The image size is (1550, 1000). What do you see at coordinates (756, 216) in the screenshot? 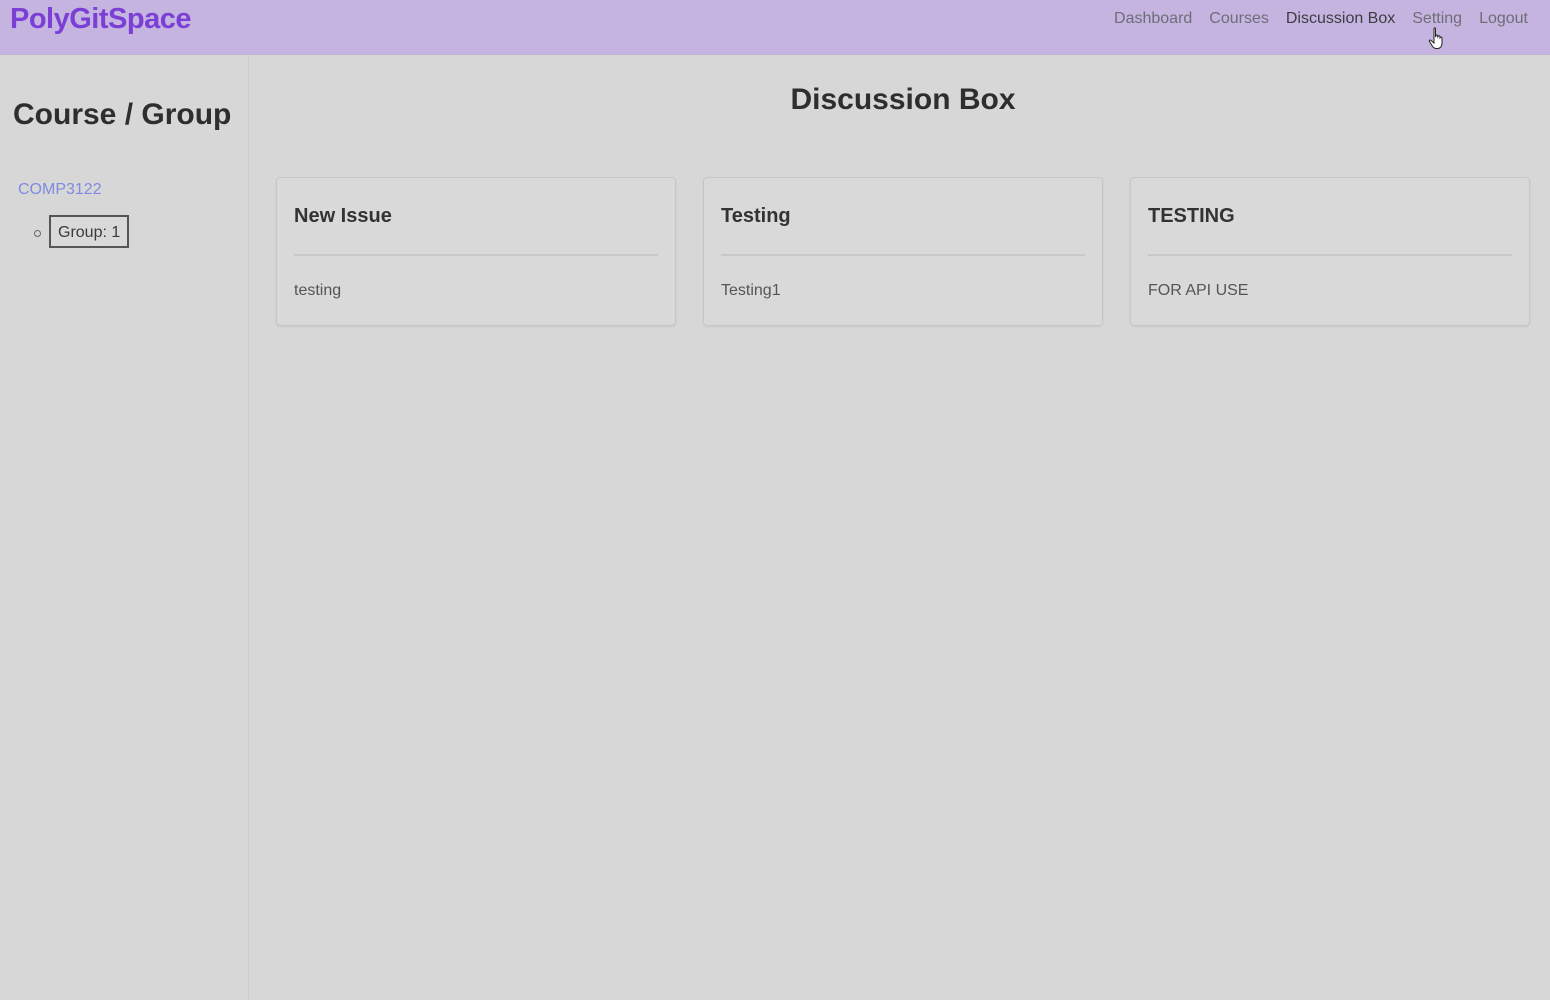
I see `card-title: Testing` at bounding box center [756, 216].